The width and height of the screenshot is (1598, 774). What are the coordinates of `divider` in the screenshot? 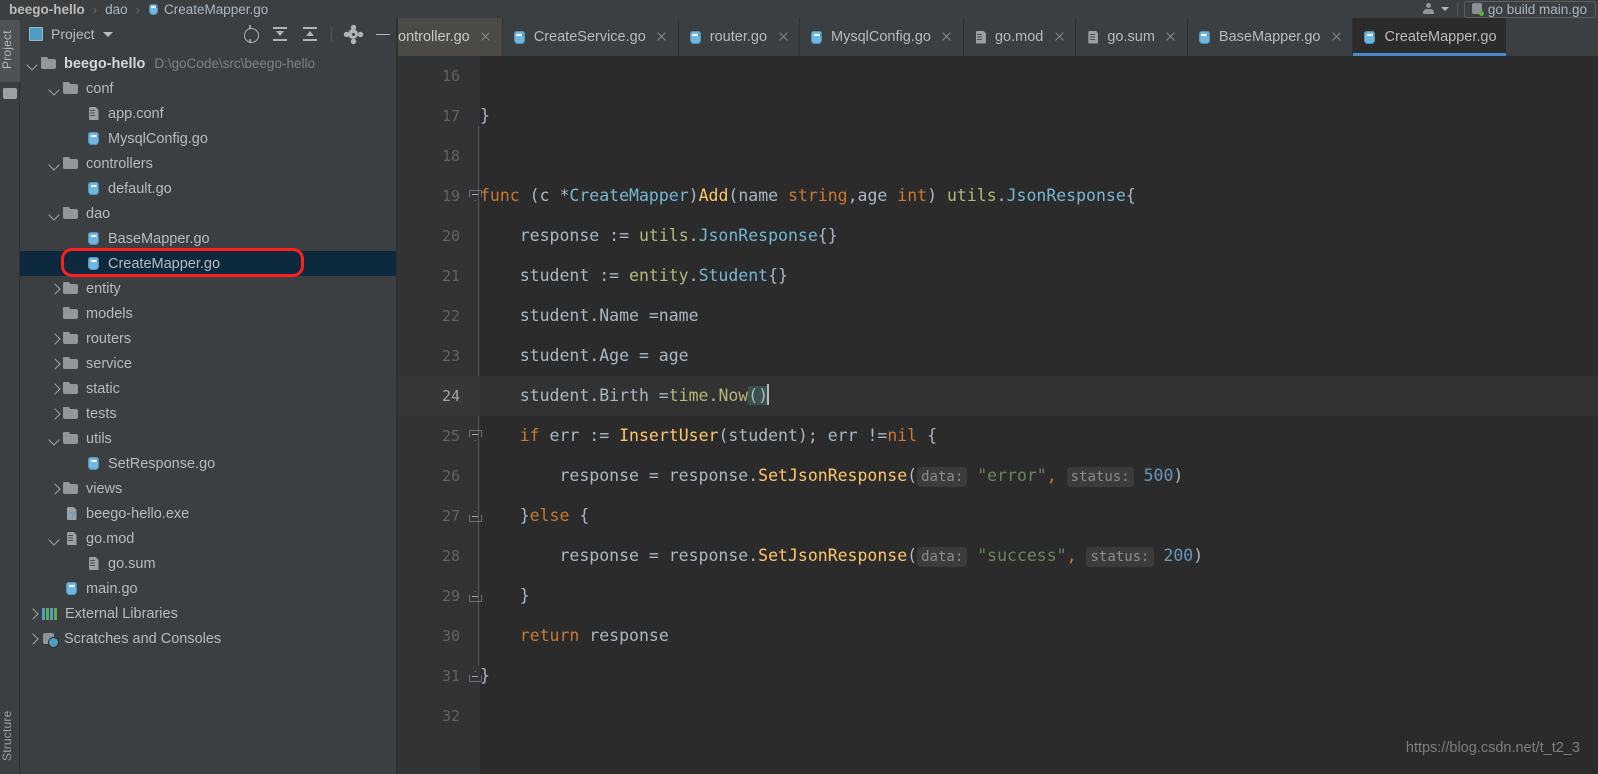 It's located at (331, 34).